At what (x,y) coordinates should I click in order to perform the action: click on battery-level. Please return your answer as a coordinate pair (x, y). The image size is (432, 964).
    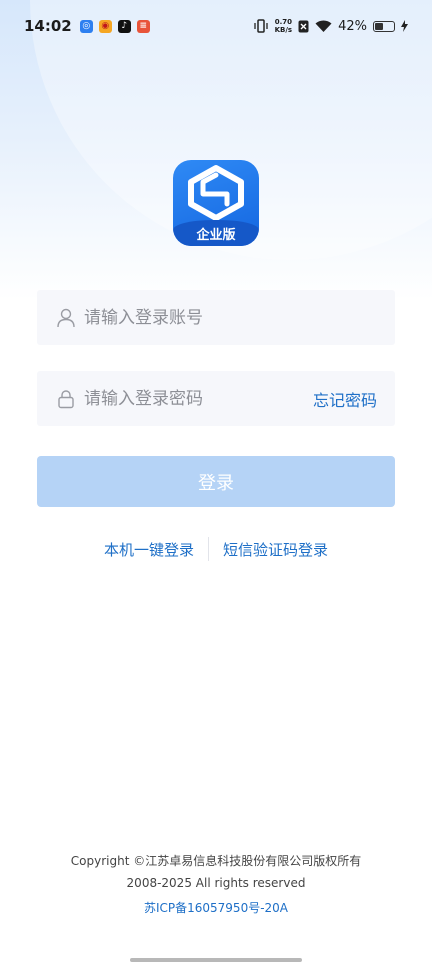
    Looking at the image, I should click on (379, 26).